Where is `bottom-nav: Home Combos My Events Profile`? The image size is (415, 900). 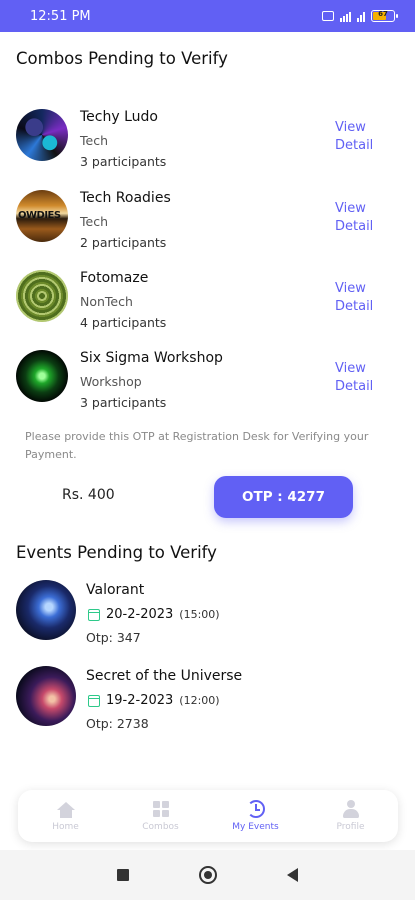
bottom-nav: Home Combos My Events Profile is located at coordinates (208, 816).